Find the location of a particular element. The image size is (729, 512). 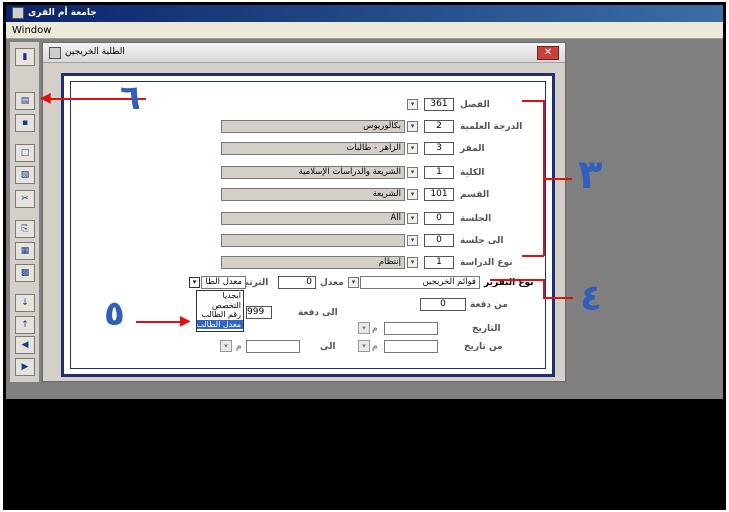

previous-record-icon: ◀ is located at coordinates (25, 345).